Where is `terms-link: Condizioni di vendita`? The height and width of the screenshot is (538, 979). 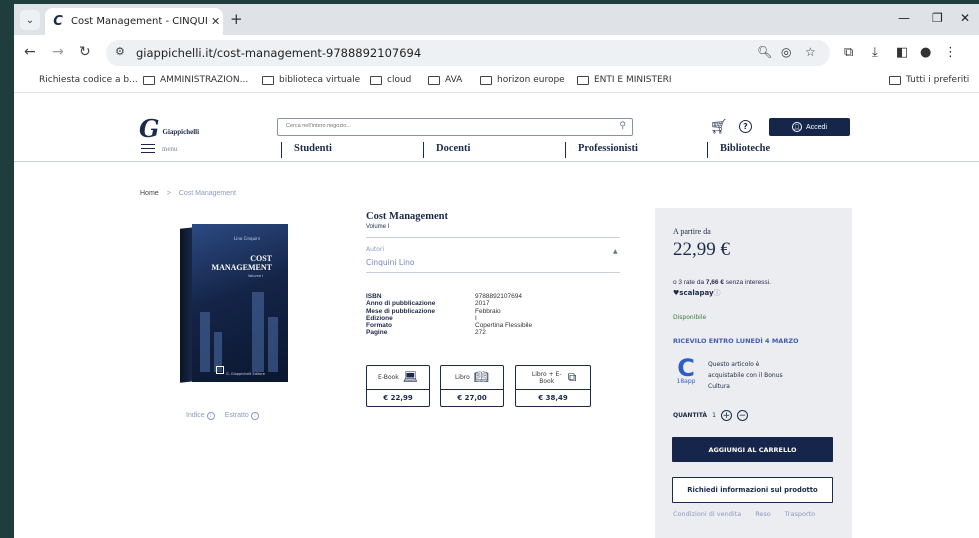 terms-link: Condizioni di vendita is located at coordinates (707, 514).